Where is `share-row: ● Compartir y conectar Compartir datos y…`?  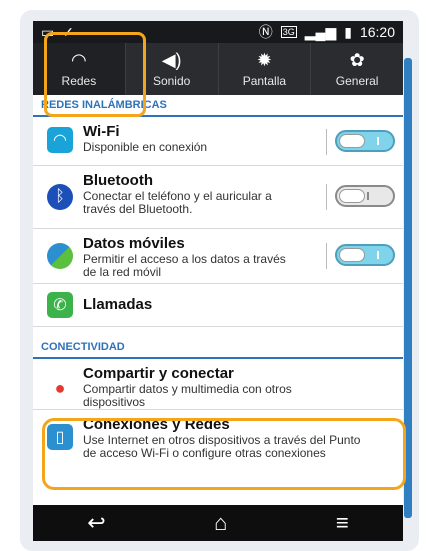 share-row: ● Compartir y conectar Compartir datos y… is located at coordinates (218, 384).